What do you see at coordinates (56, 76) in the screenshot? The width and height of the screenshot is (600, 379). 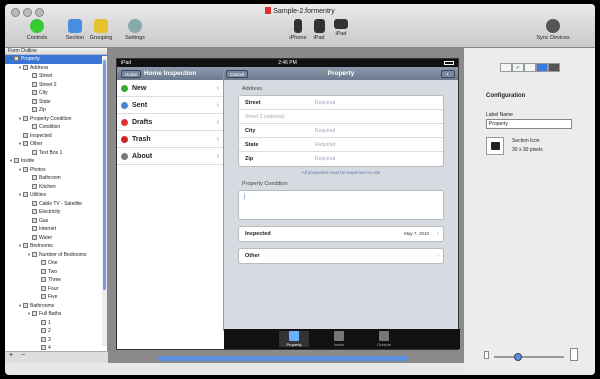 I see `outline-row: Street` at bounding box center [56, 76].